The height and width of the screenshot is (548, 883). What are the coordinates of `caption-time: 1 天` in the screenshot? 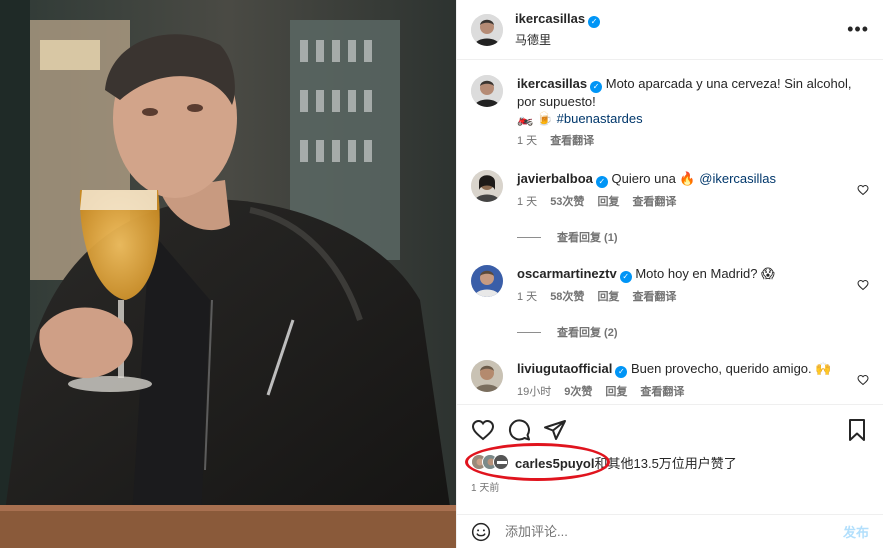 It's located at (527, 141).